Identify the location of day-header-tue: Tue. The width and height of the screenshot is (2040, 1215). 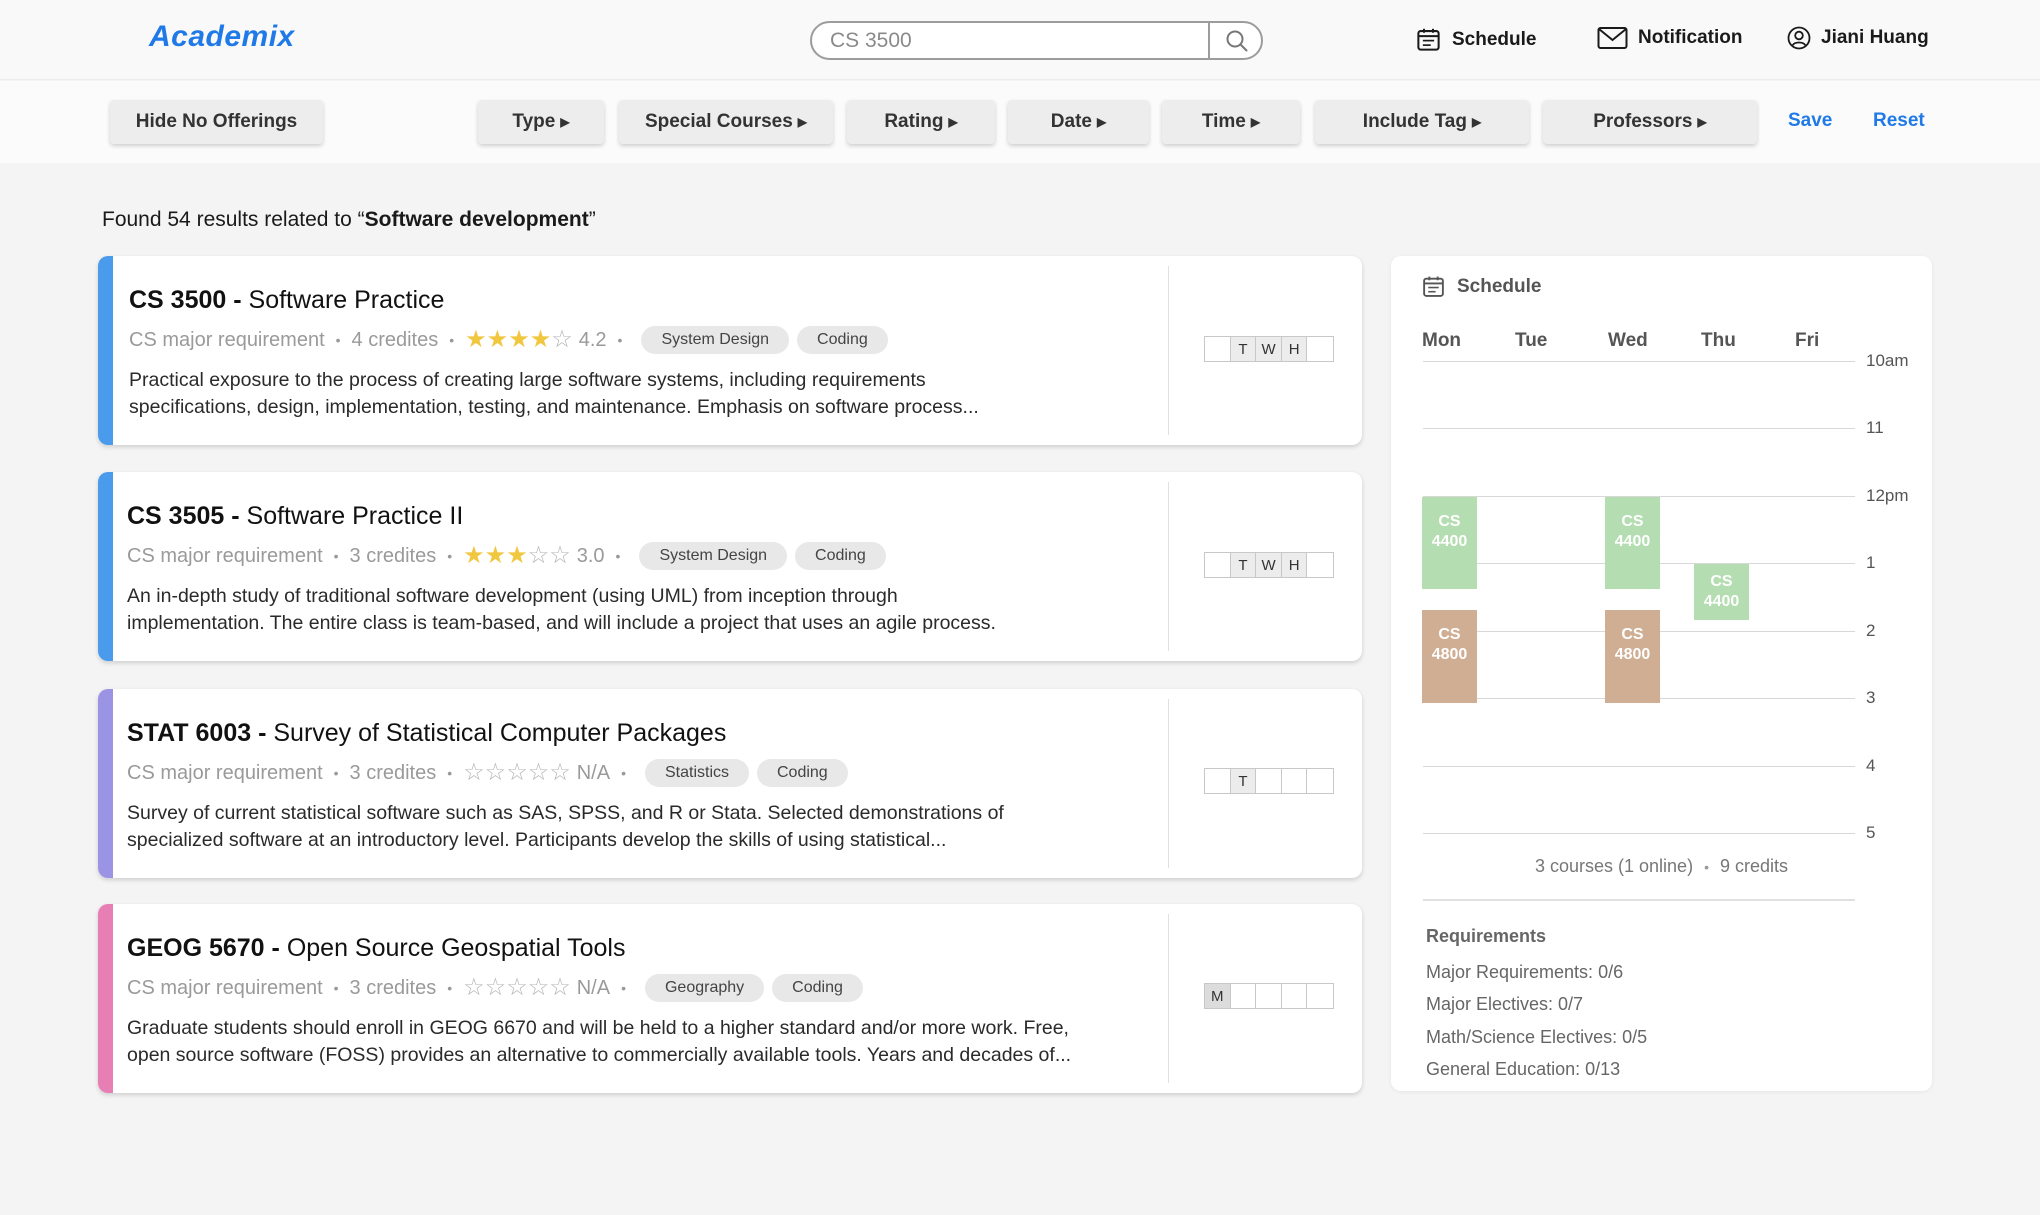
(1531, 340).